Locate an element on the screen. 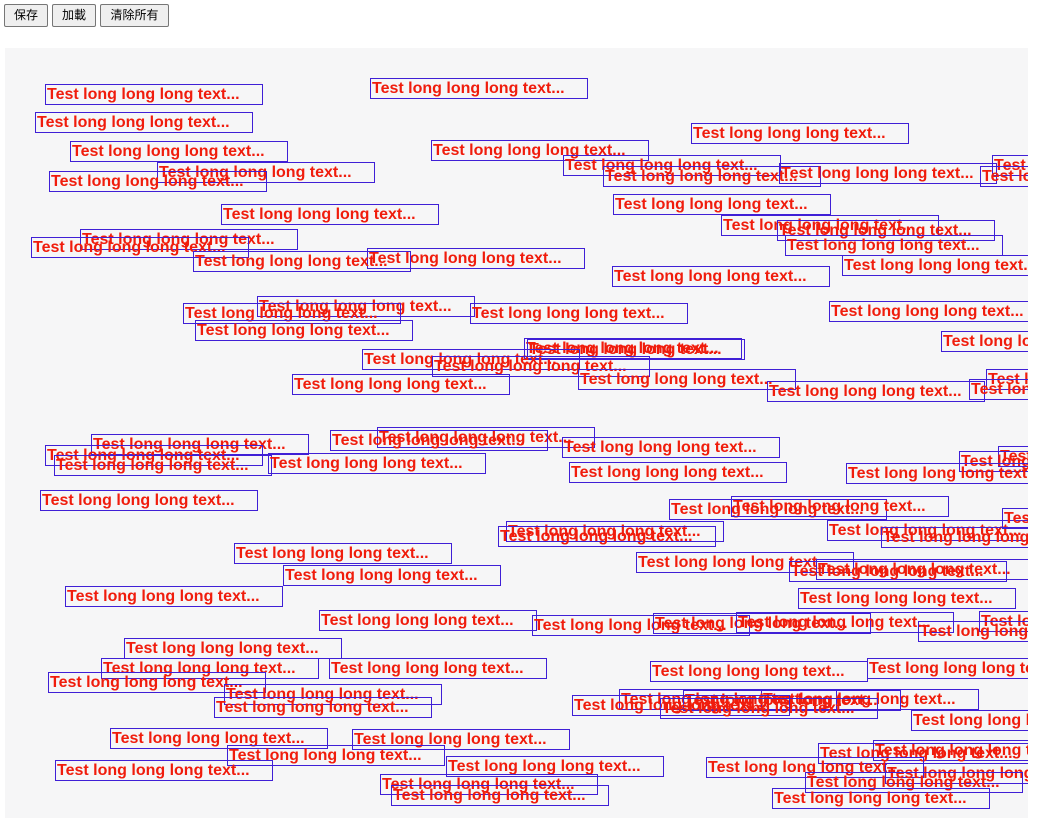 The width and height of the screenshot is (1045, 828). load-button: 加載 is located at coordinates (74, 15).